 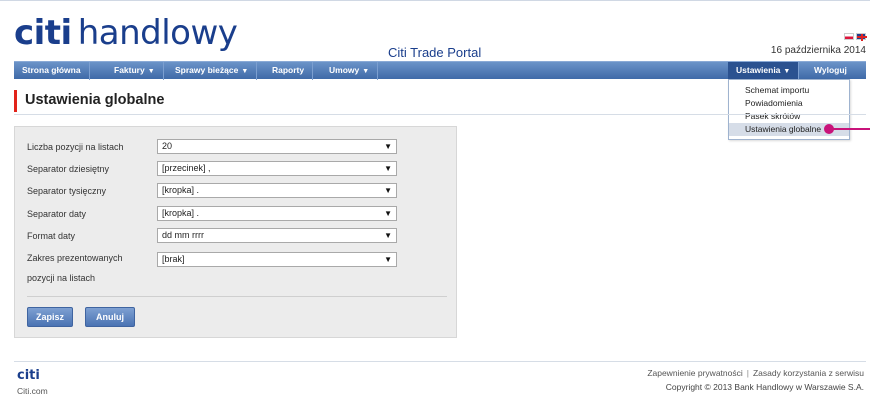 What do you see at coordinates (129, 70) in the screenshot?
I see `nav-label: Faktury` at bounding box center [129, 70].